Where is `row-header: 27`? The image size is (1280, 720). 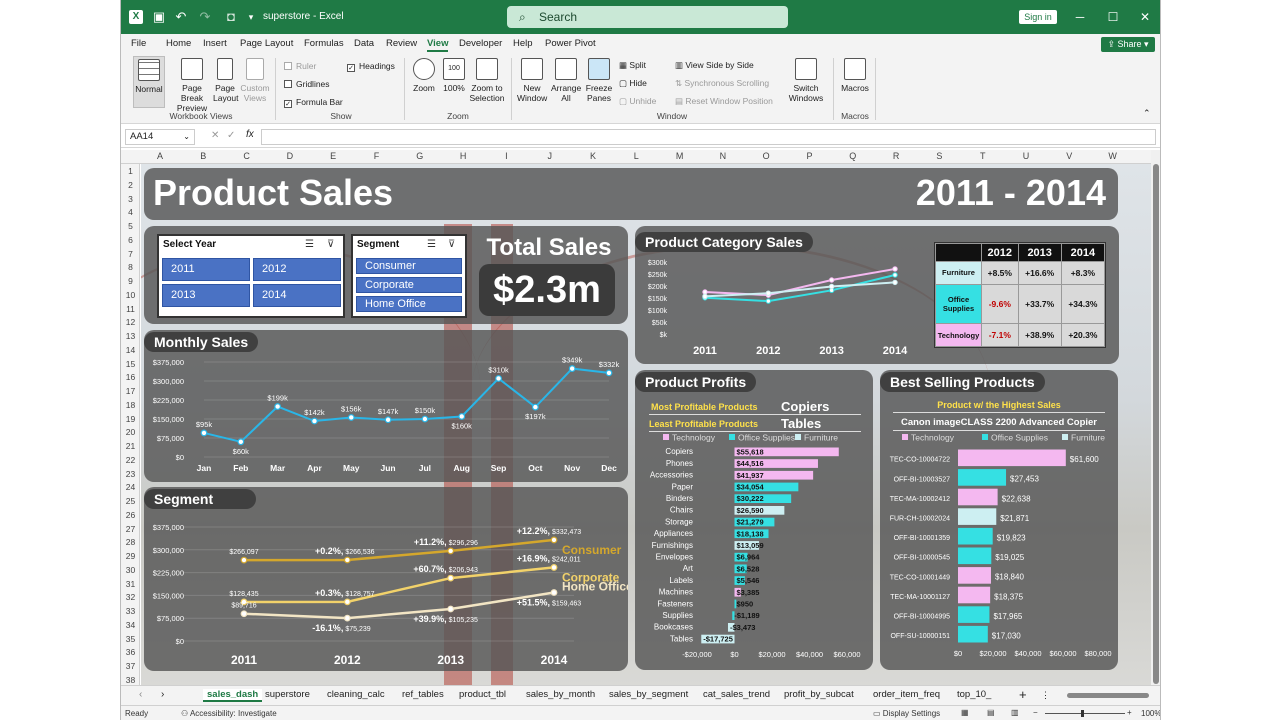 row-header: 27 is located at coordinates (130, 529).